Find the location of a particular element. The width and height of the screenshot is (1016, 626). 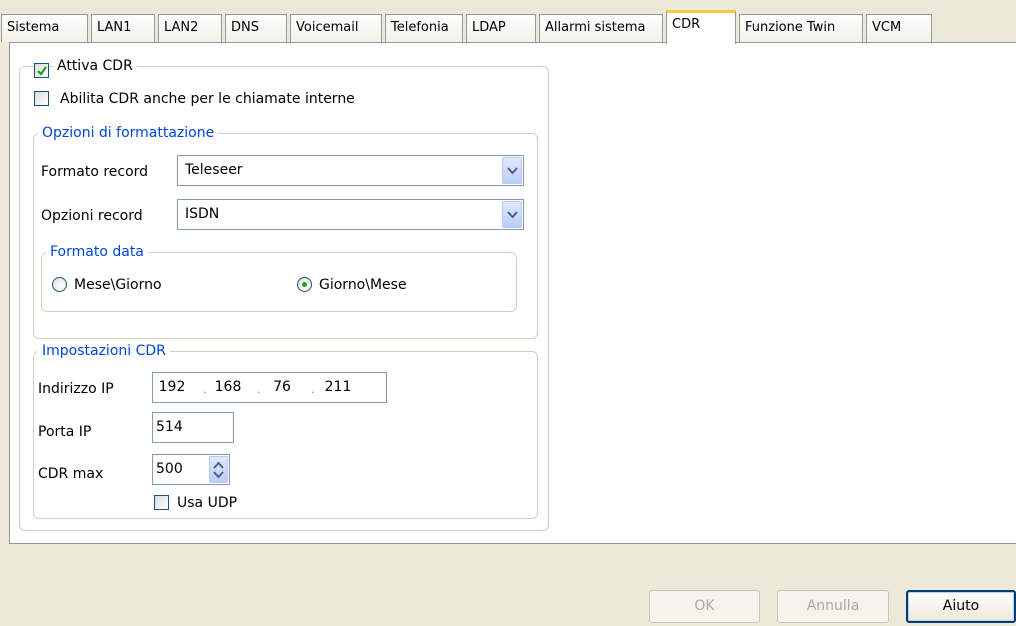

tab-ldap: LDAP is located at coordinates (501, 28).